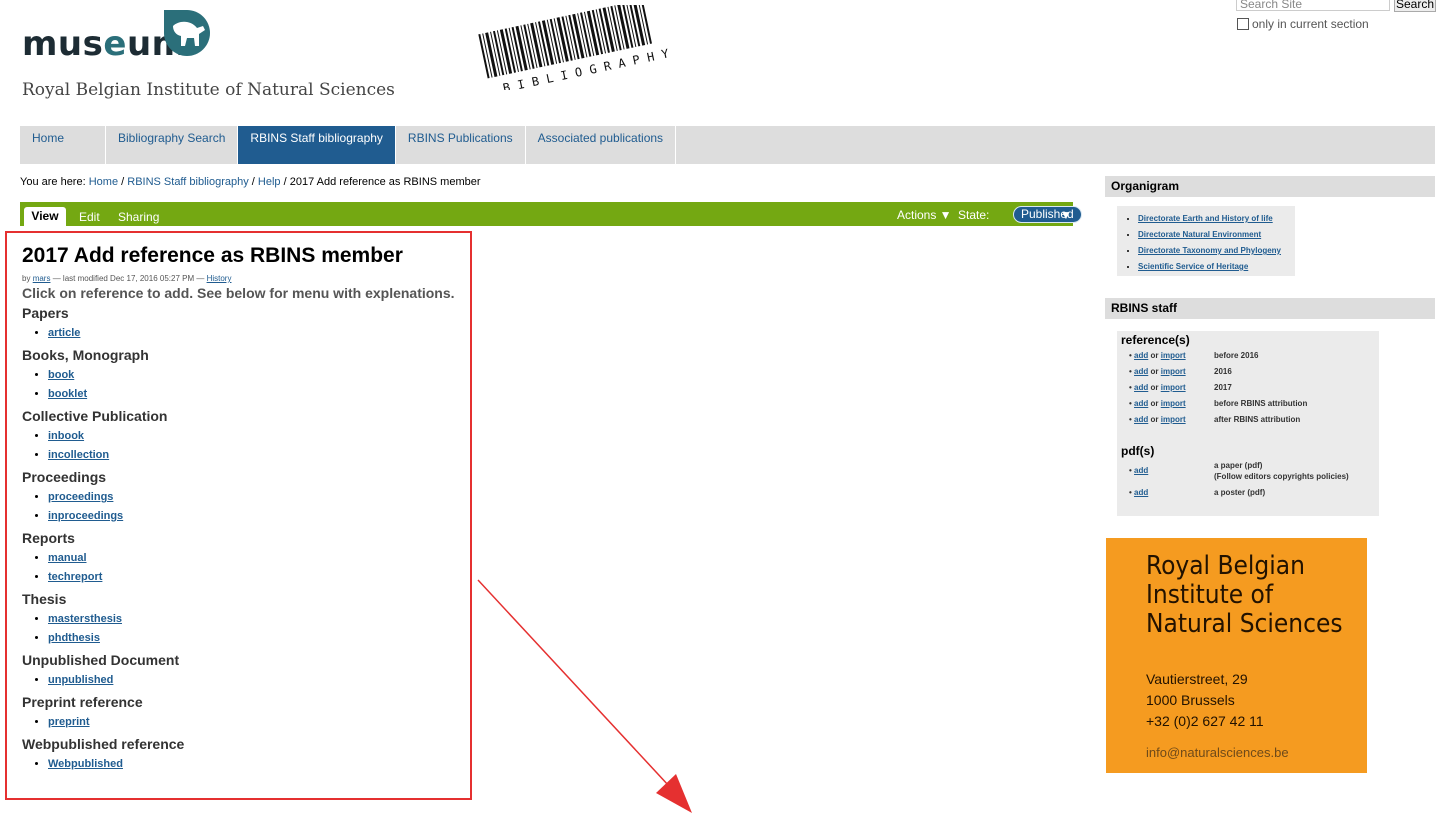  What do you see at coordinates (1217, 752) in the screenshot?
I see `card-email: info@naturalsciences.be` at bounding box center [1217, 752].